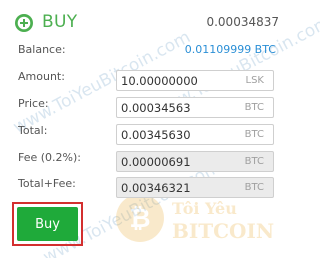 This screenshot has width=320, height=258. I want to click on buy-header: BUY 0.00034837, so click(149, 23).